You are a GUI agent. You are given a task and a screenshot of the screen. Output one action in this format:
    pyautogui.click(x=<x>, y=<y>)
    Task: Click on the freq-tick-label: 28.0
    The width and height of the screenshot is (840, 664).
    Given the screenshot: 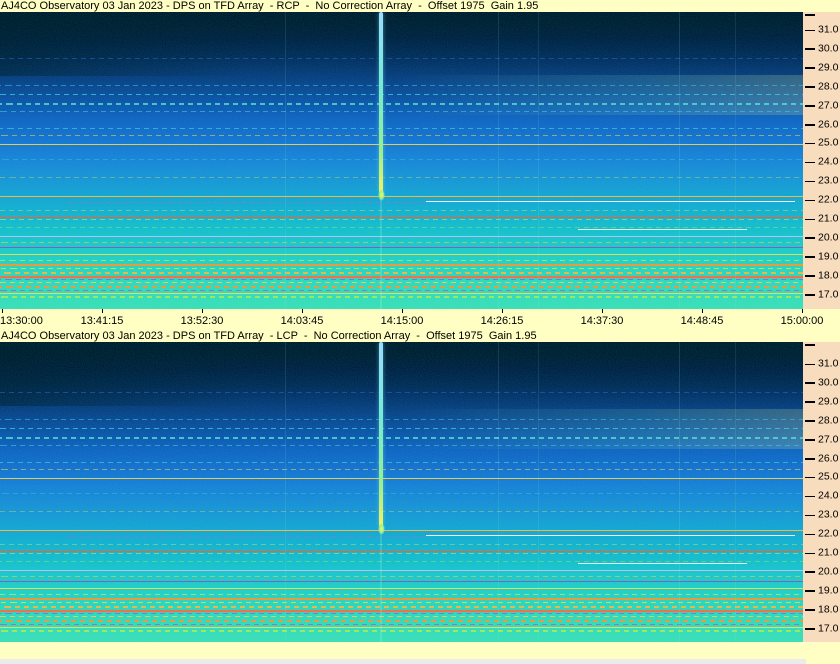 What is the action you would take?
    pyautogui.click(x=828, y=420)
    